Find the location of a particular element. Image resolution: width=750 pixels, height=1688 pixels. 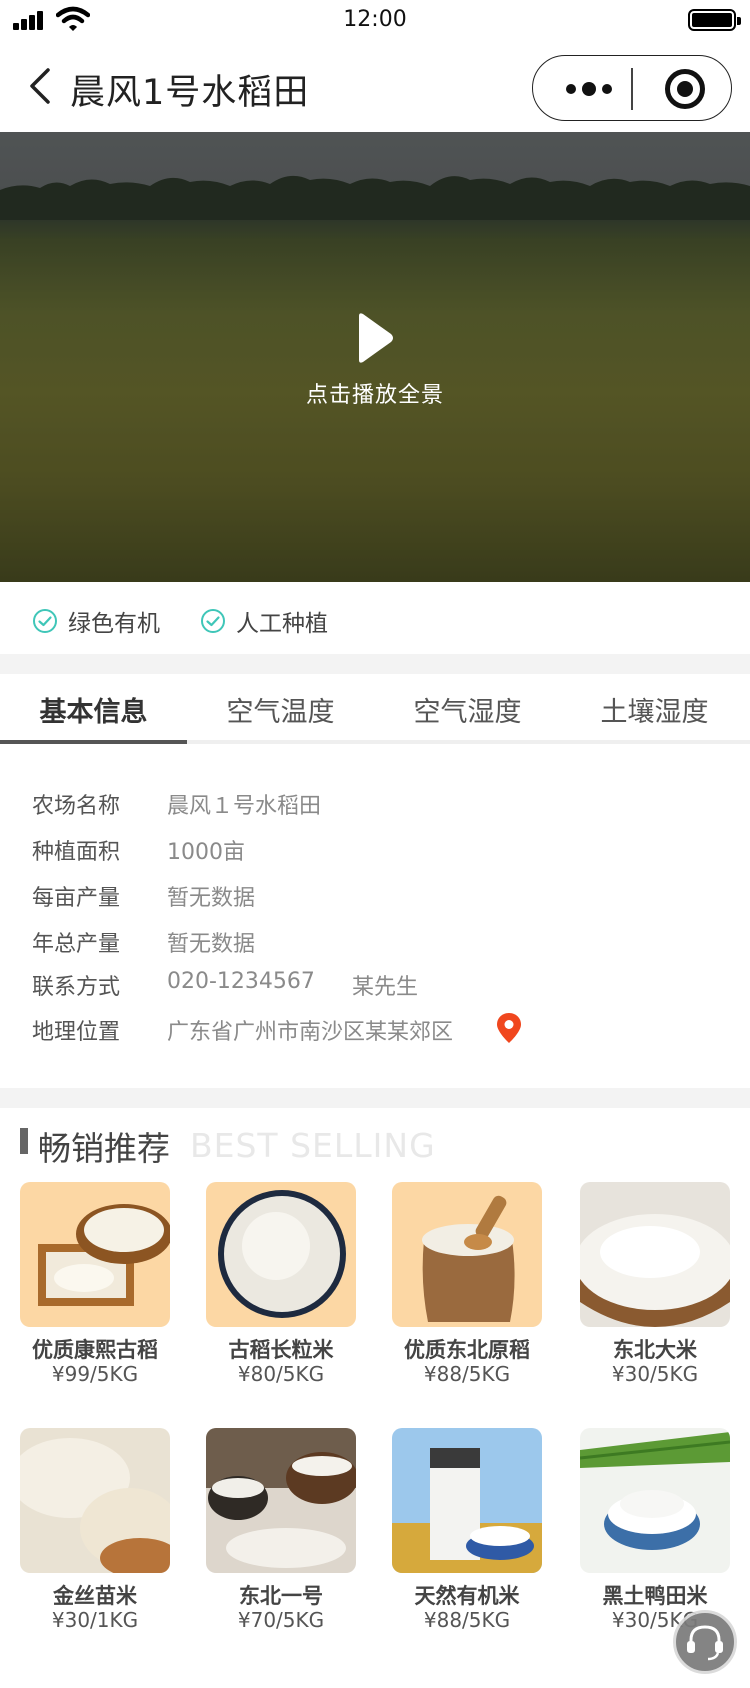

customer-service-button is located at coordinates (705, 1642).